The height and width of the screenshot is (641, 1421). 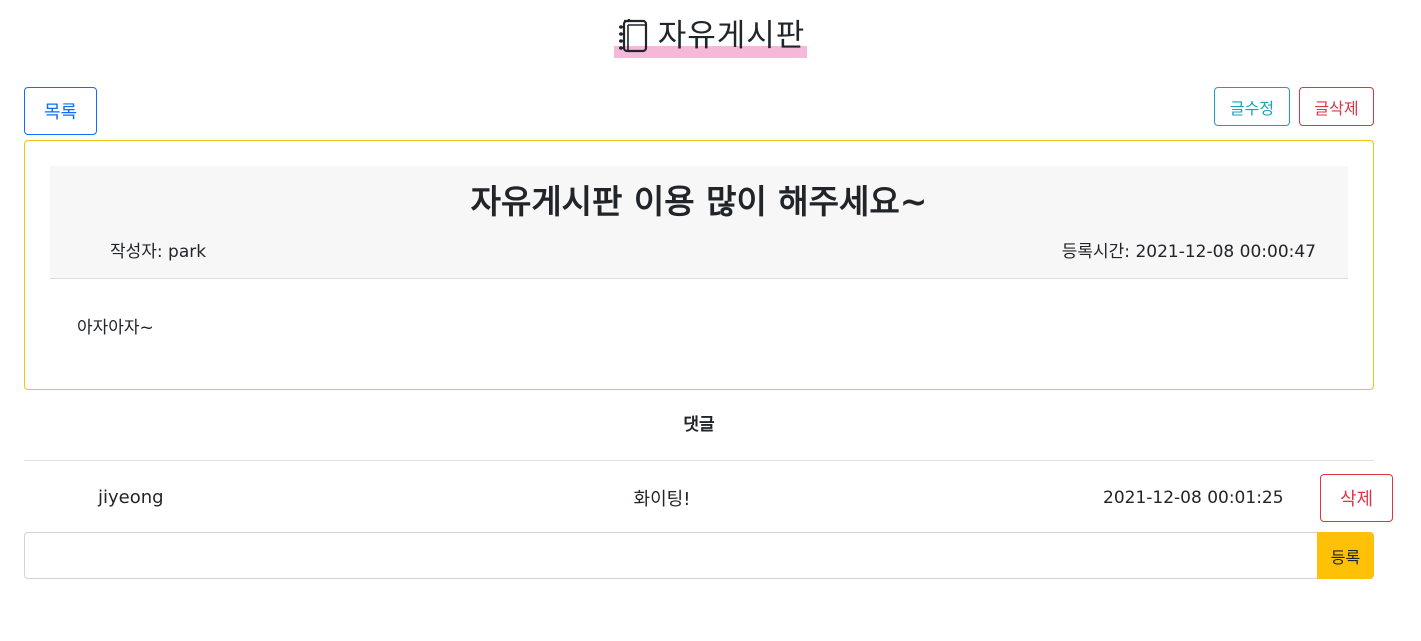 What do you see at coordinates (158, 252) in the screenshot?
I see `post-author: 작성자: park` at bounding box center [158, 252].